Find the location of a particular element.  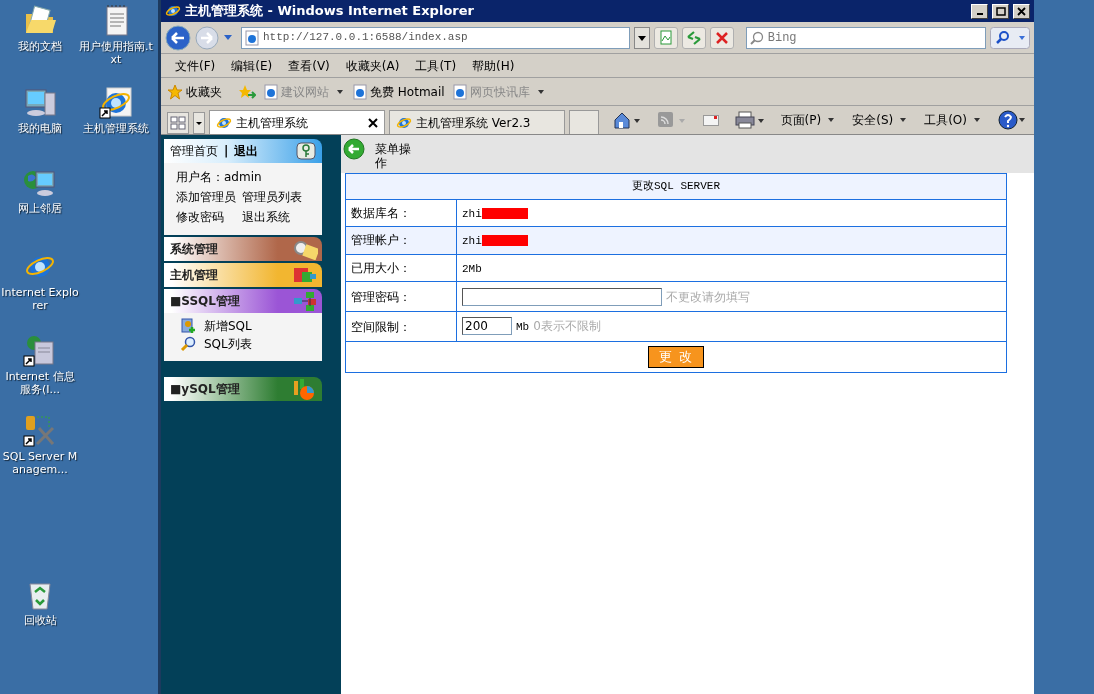

menu-item: 文件(F) is located at coordinates (195, 65).